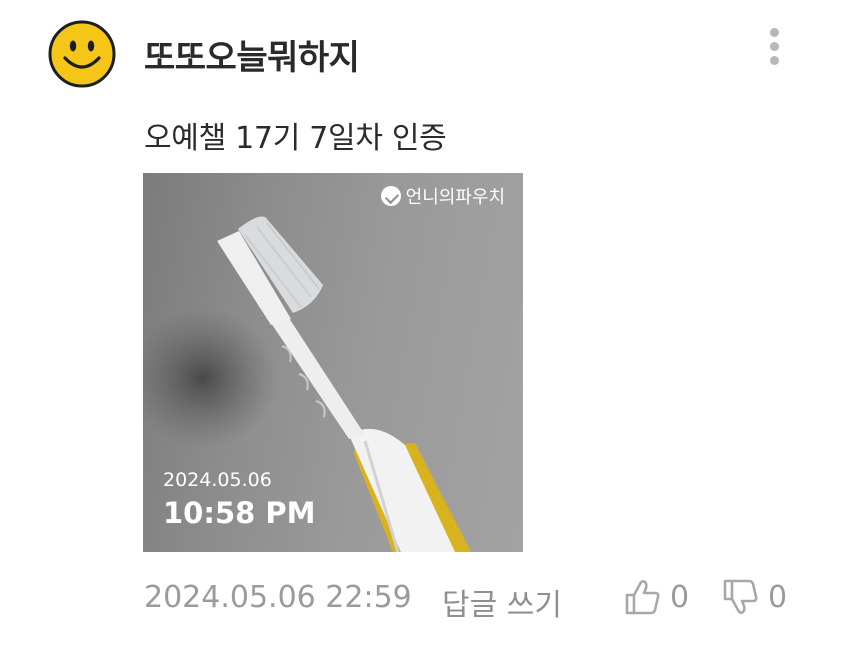 Image resolution: width=856 pixels, height=661 pixels. Describe the element at coordinates (775, 46) in the screenshot. I see `more-options-button` at that location.